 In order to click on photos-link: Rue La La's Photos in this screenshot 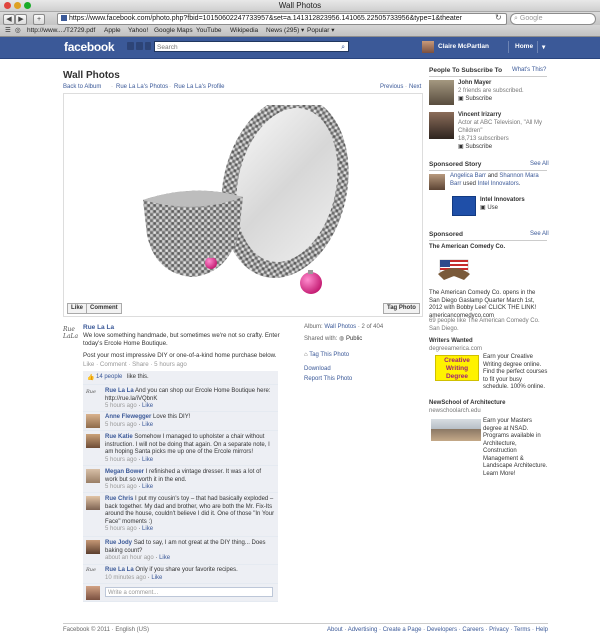, I will do `click(142, 87)`.